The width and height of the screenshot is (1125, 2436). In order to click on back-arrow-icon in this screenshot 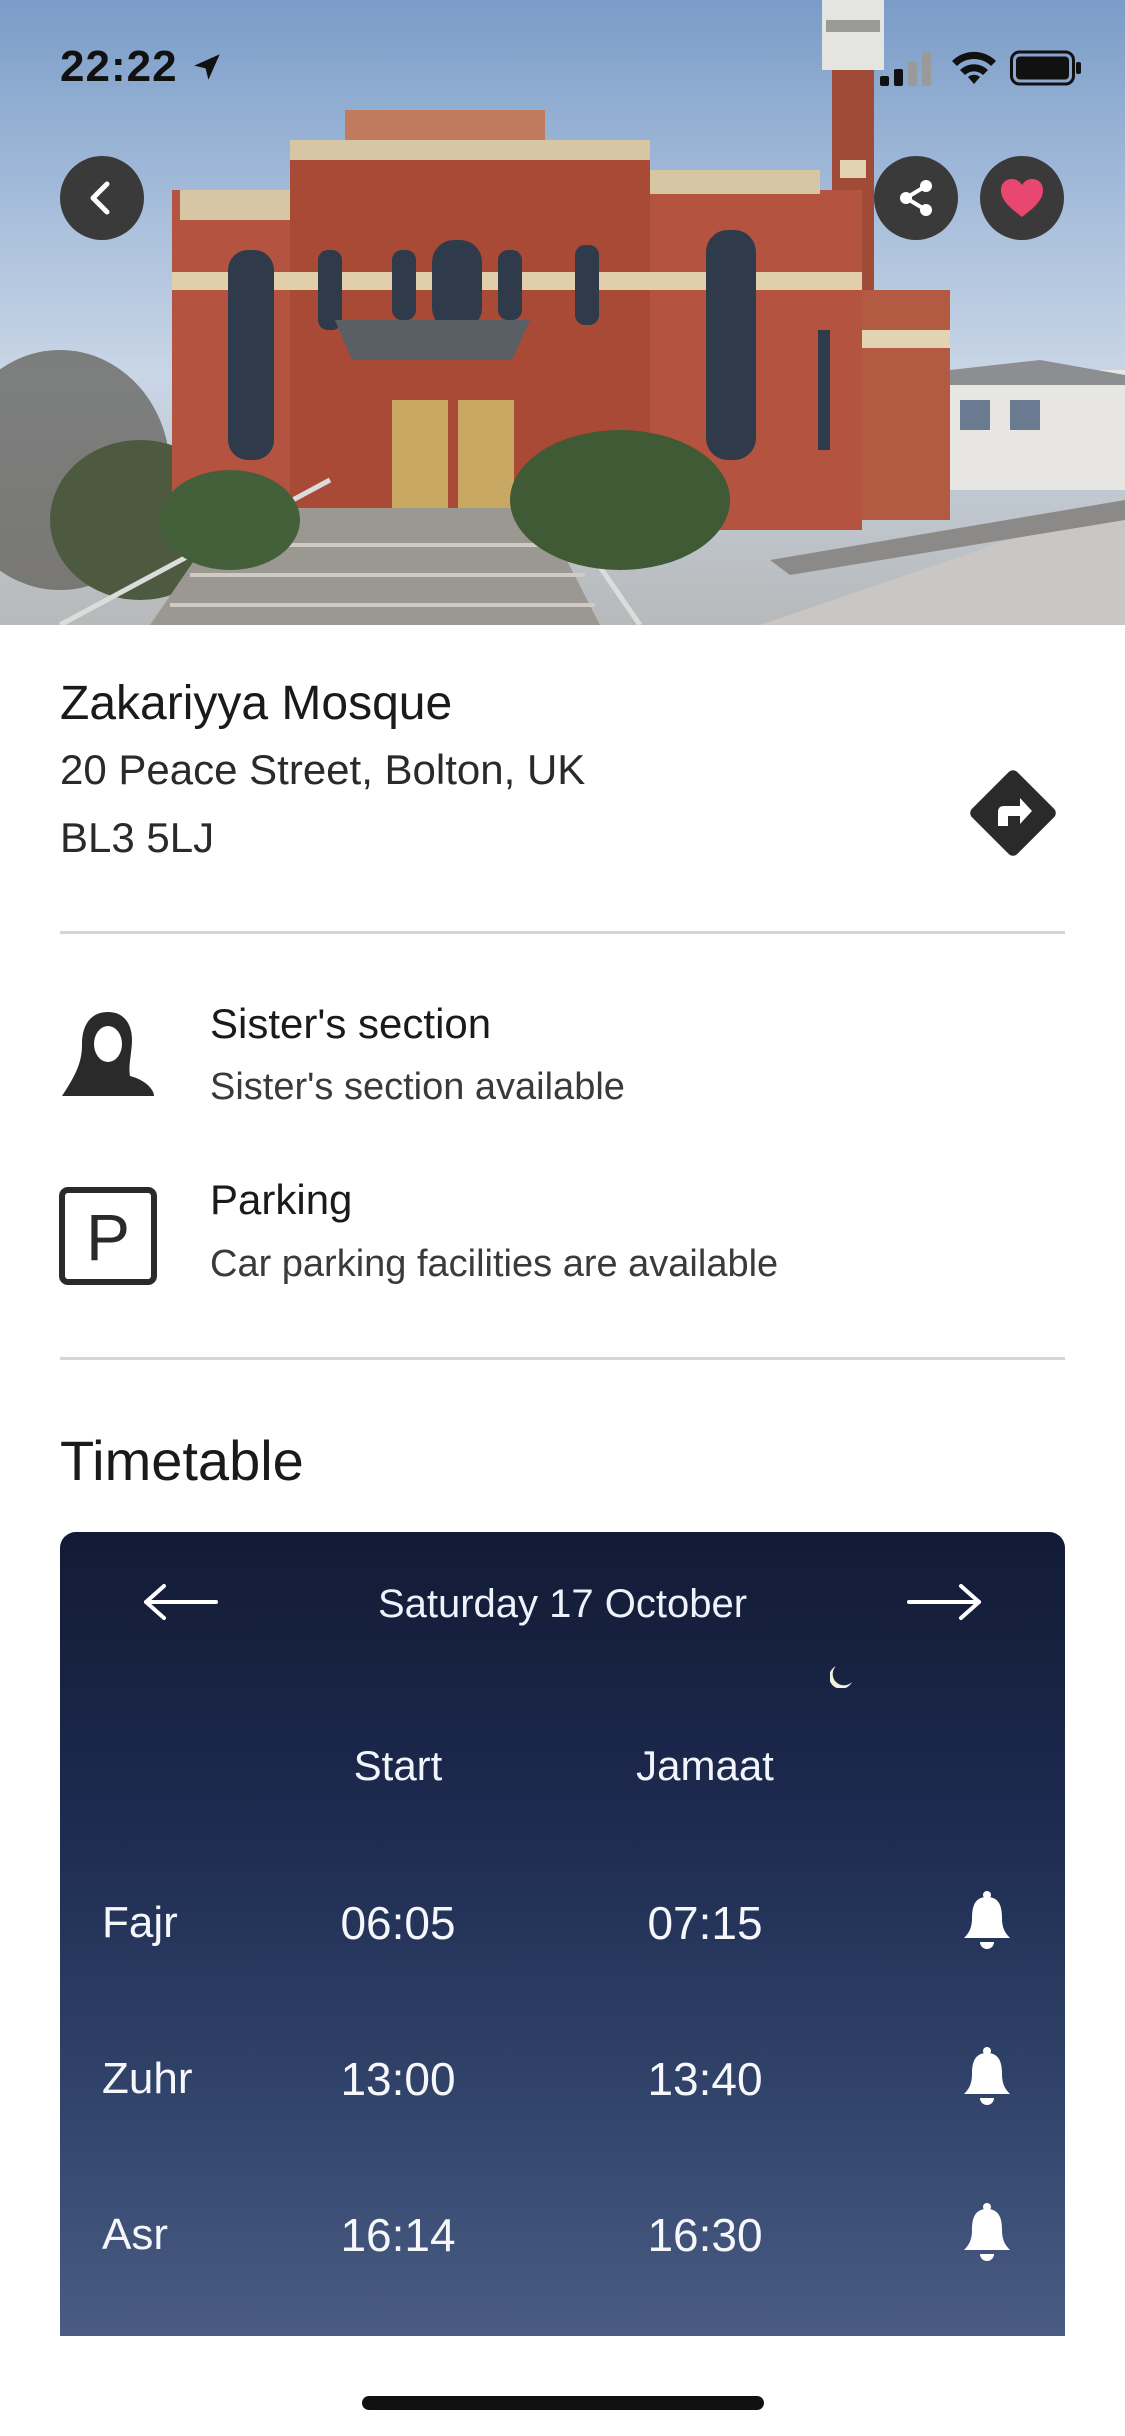, I will do `click(100, 198)`.